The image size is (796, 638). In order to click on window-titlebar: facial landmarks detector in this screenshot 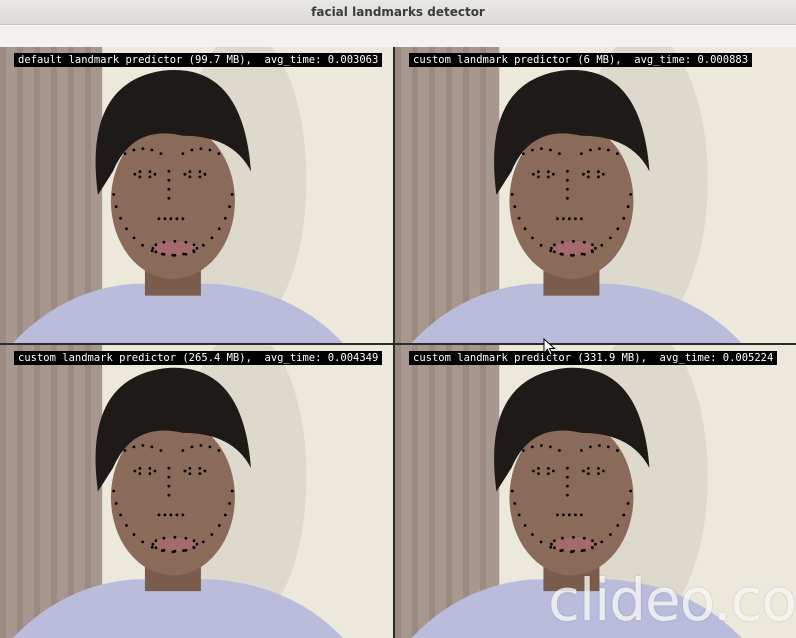, I will do `click(398, 12)`.